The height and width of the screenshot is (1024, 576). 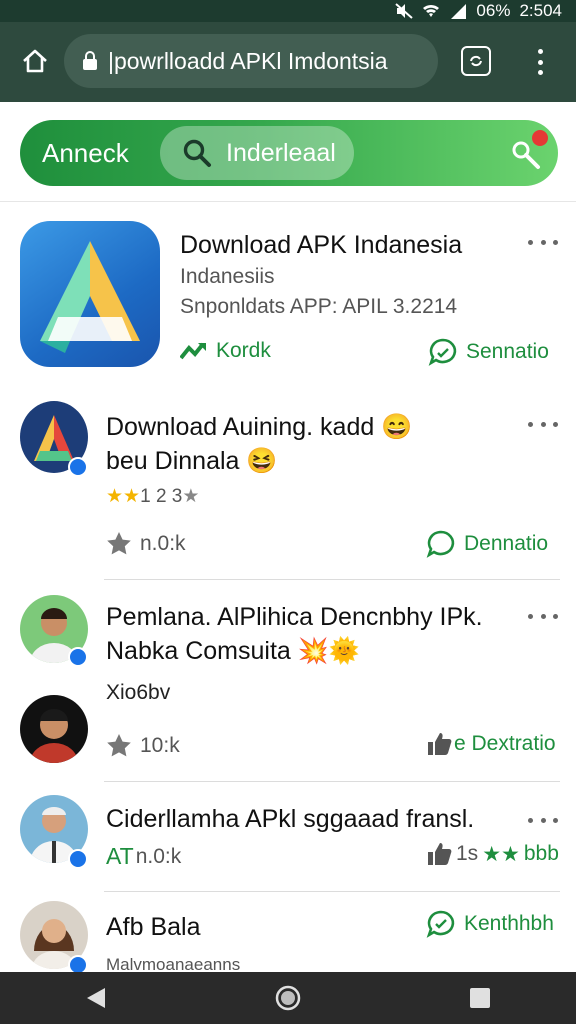 What do you see at coordinates (540, 10) in the screenshot?
I see `status-time: 2:504` at bounding box center [540, 10].